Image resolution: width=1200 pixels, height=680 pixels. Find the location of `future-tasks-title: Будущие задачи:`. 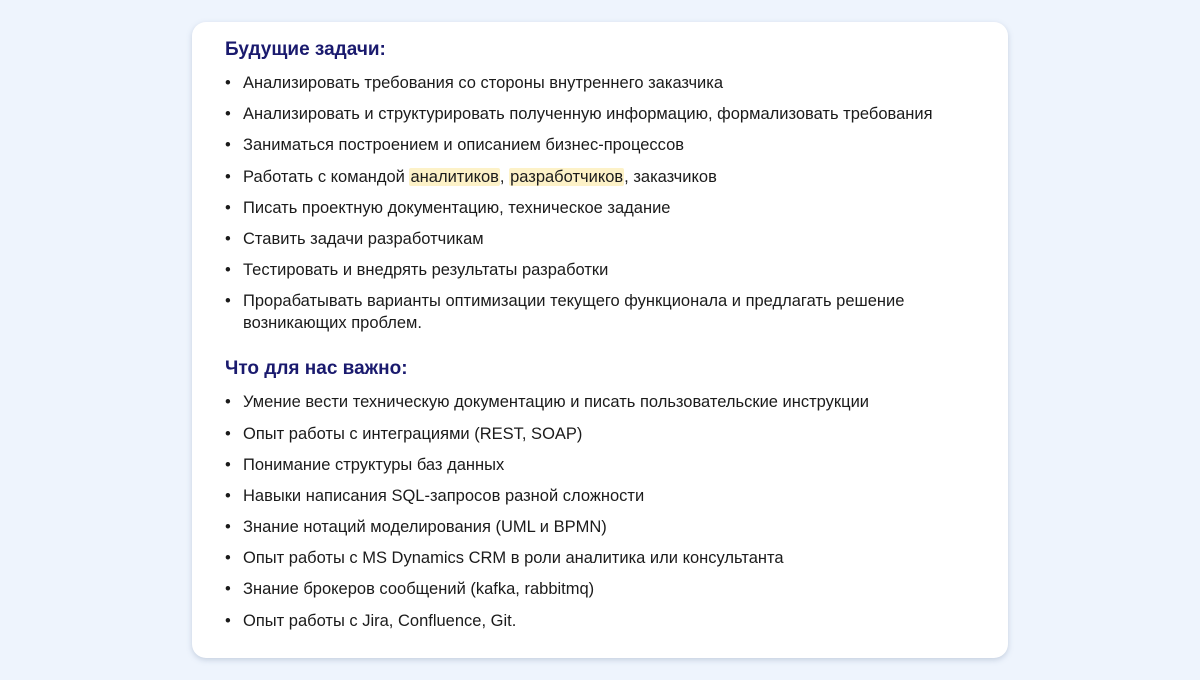

future-tasks-title: Будущие задачи: is located at coordinates (305, 49).